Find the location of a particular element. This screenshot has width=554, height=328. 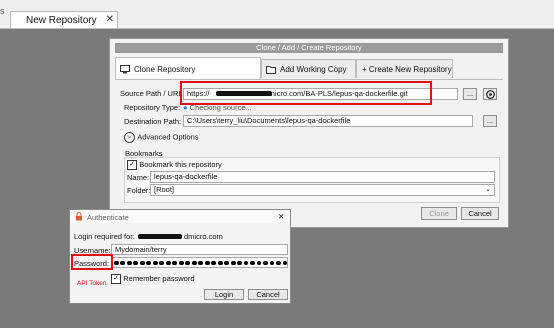

redaction-mark is located at coordinates (160, 236).